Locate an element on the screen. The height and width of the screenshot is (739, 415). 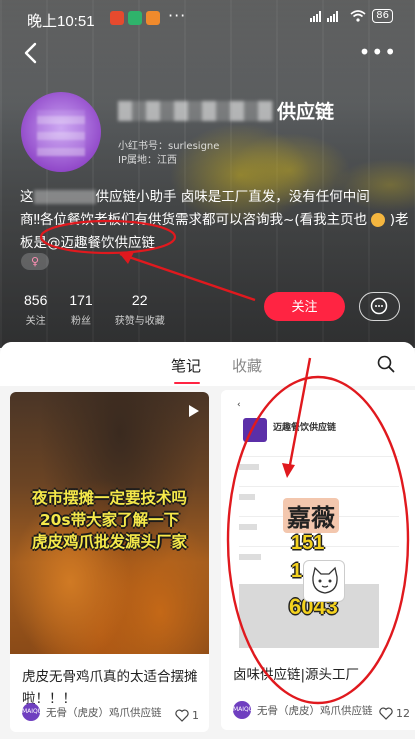
watermark-number: 1 is located at coordinates (297, 571).